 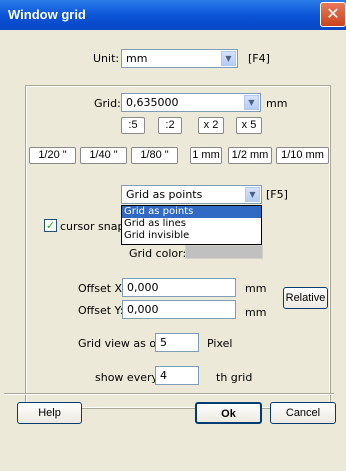 What do you see at coordinates (127, 377) in the screenshot?
I see `show-every-label: show every` at bounding box center [127, 377].